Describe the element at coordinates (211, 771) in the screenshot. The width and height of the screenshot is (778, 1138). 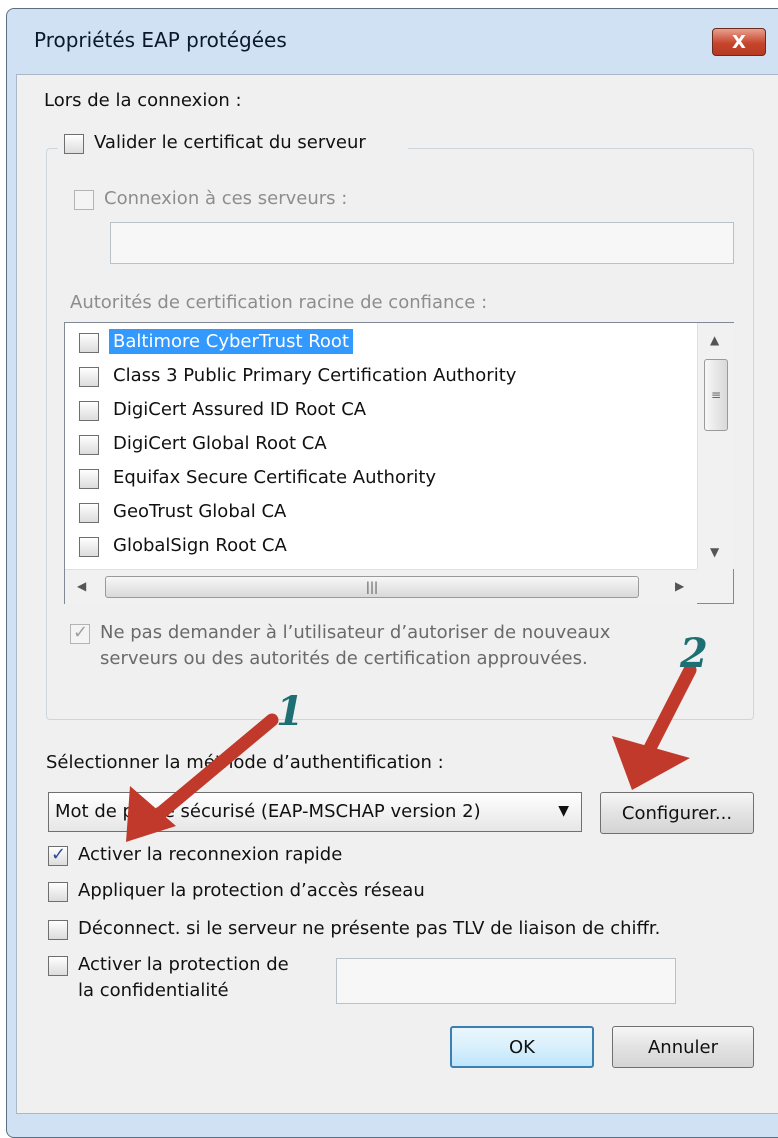
I see `annotation-arrow-1-shaft` at that location.